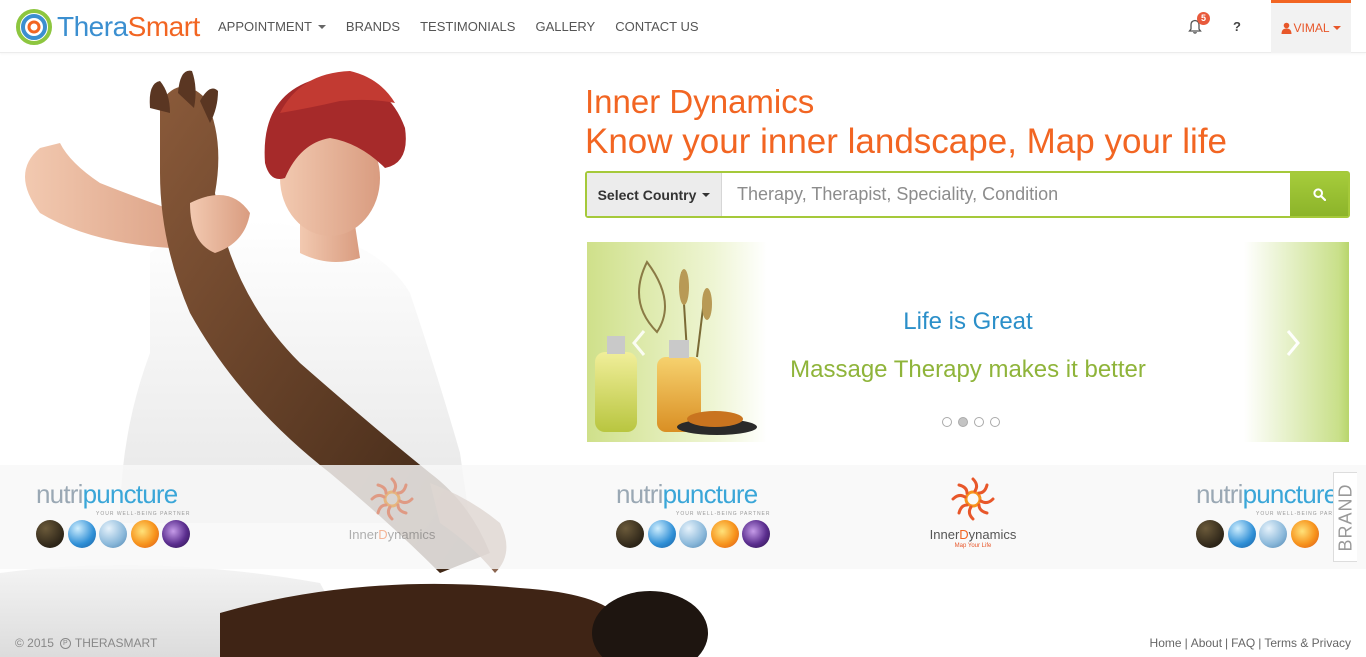 The image size is (1366, 657). I want to click on nav-contact-us: CONTACT US, so click(656, 26).